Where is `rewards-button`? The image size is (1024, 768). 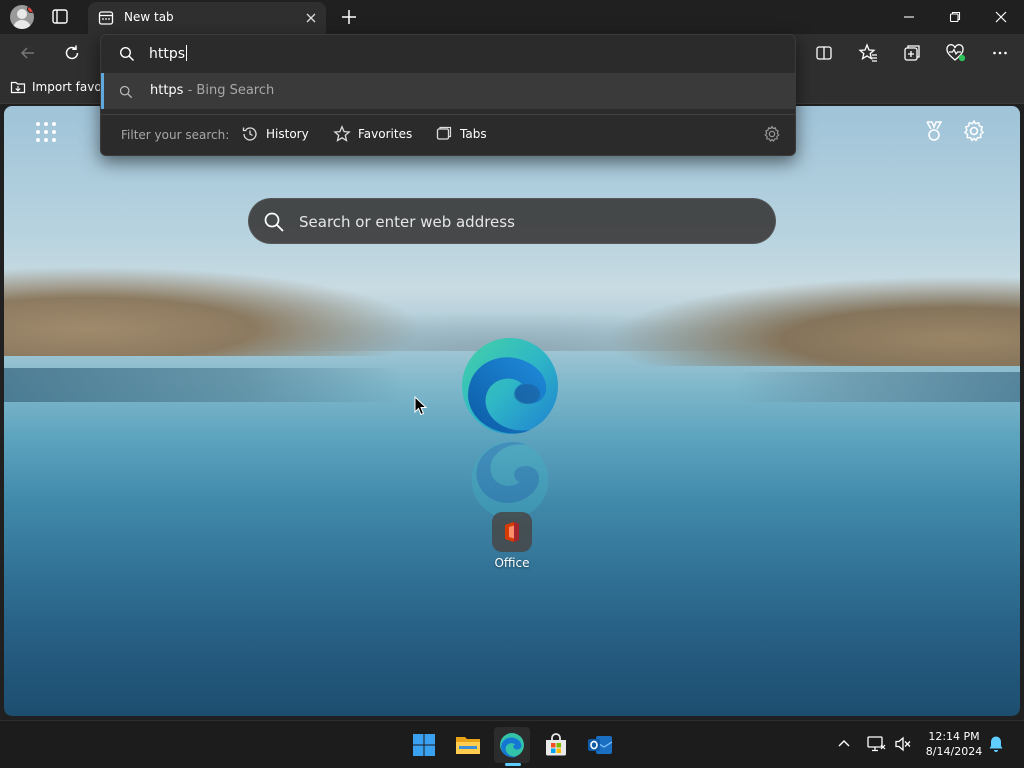 rewards-button is located at coordinates (934, 131).